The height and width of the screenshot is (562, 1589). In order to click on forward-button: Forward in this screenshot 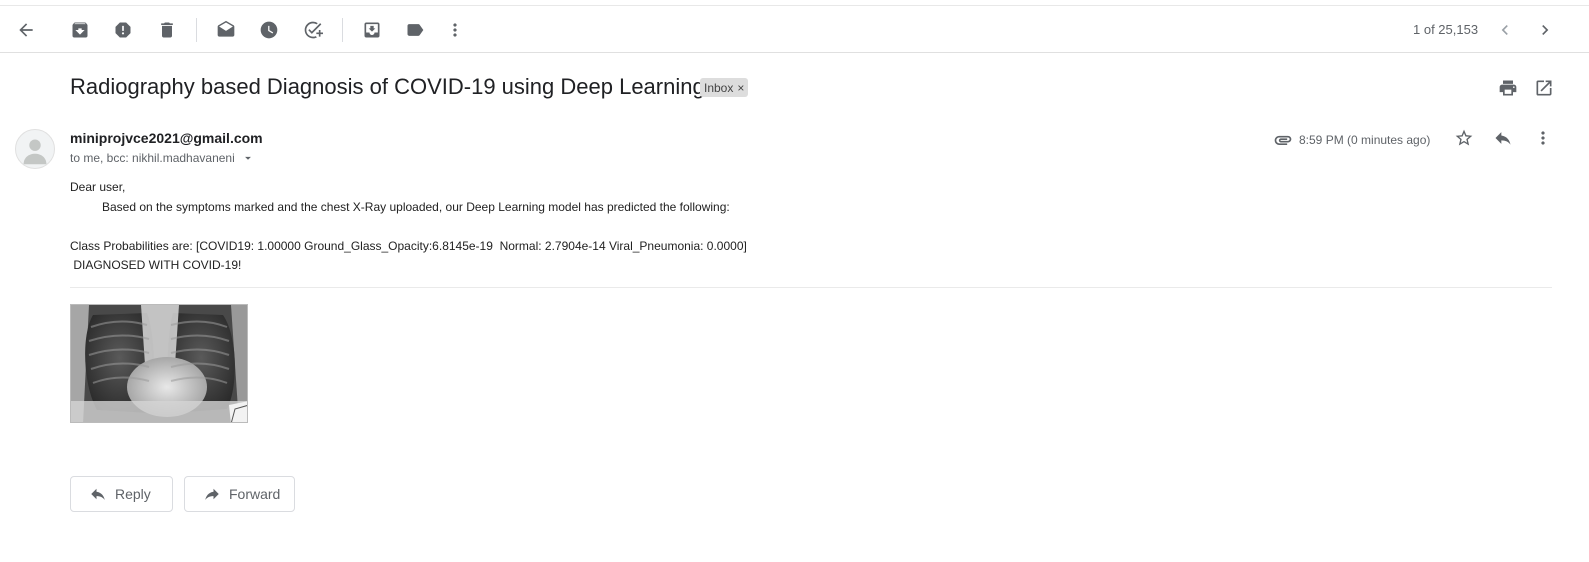, I will do `click(239, 494)`.